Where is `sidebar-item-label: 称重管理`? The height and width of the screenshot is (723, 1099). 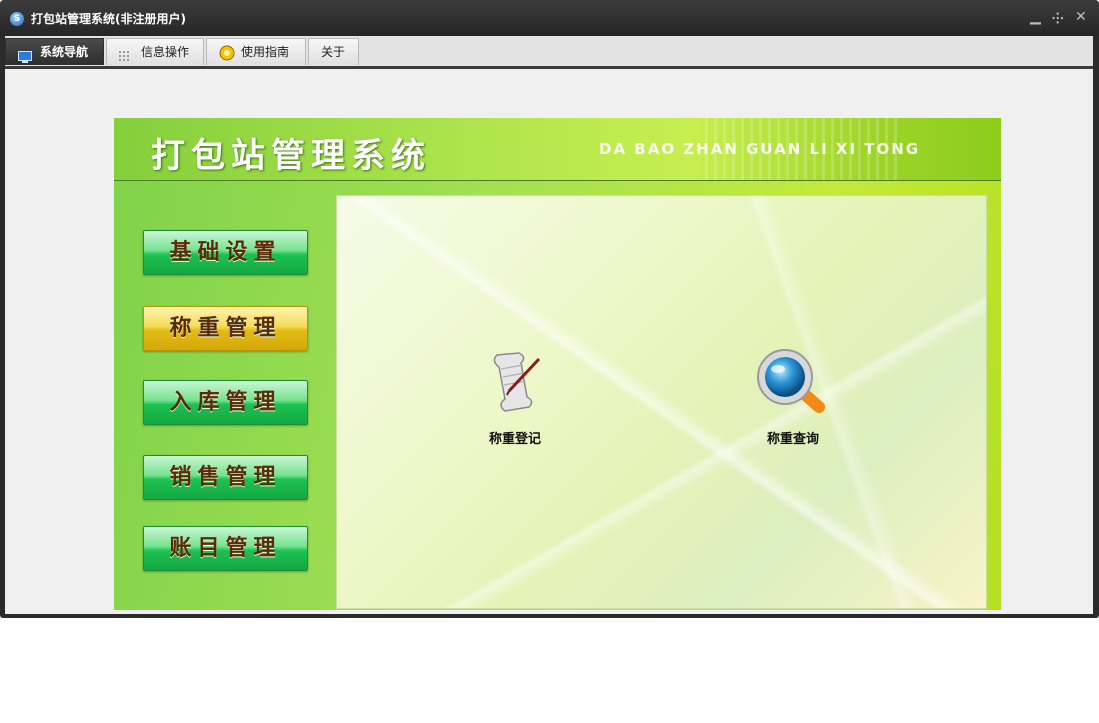 sidebar-item-label: 称重管理 is located at coordinates (225, 328).